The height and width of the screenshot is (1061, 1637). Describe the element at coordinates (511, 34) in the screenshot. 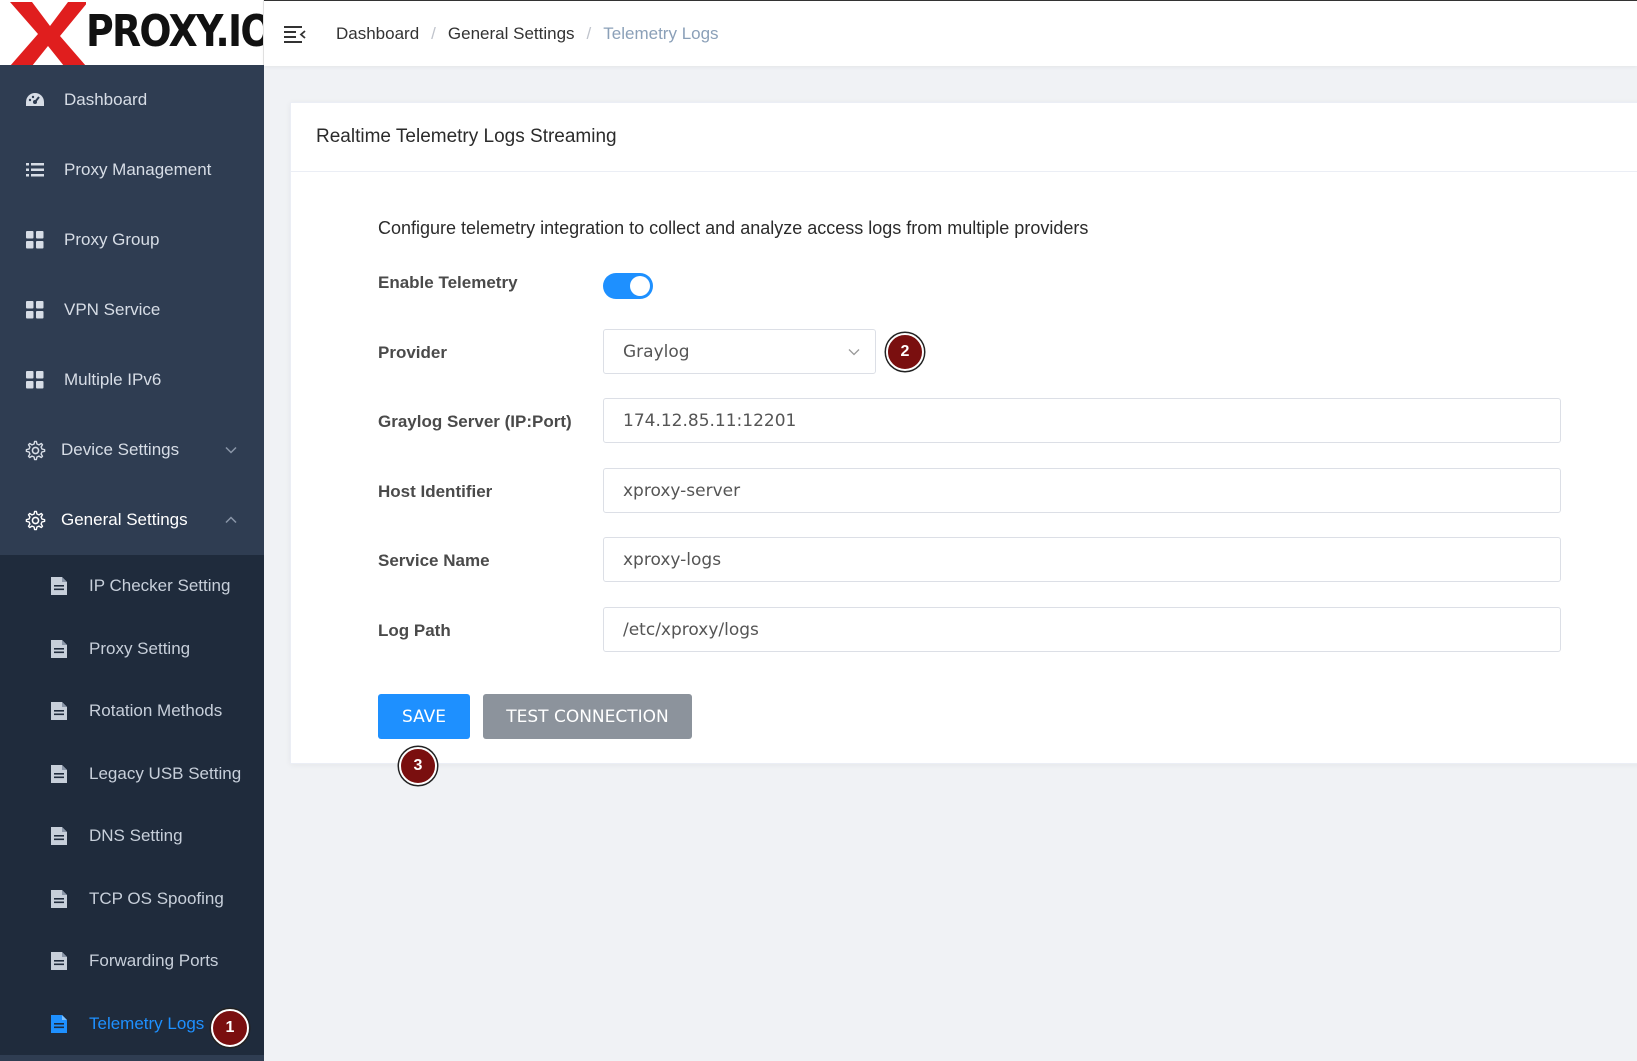

I see `breadcrumb-item-general-settings: General Settings` at that location.